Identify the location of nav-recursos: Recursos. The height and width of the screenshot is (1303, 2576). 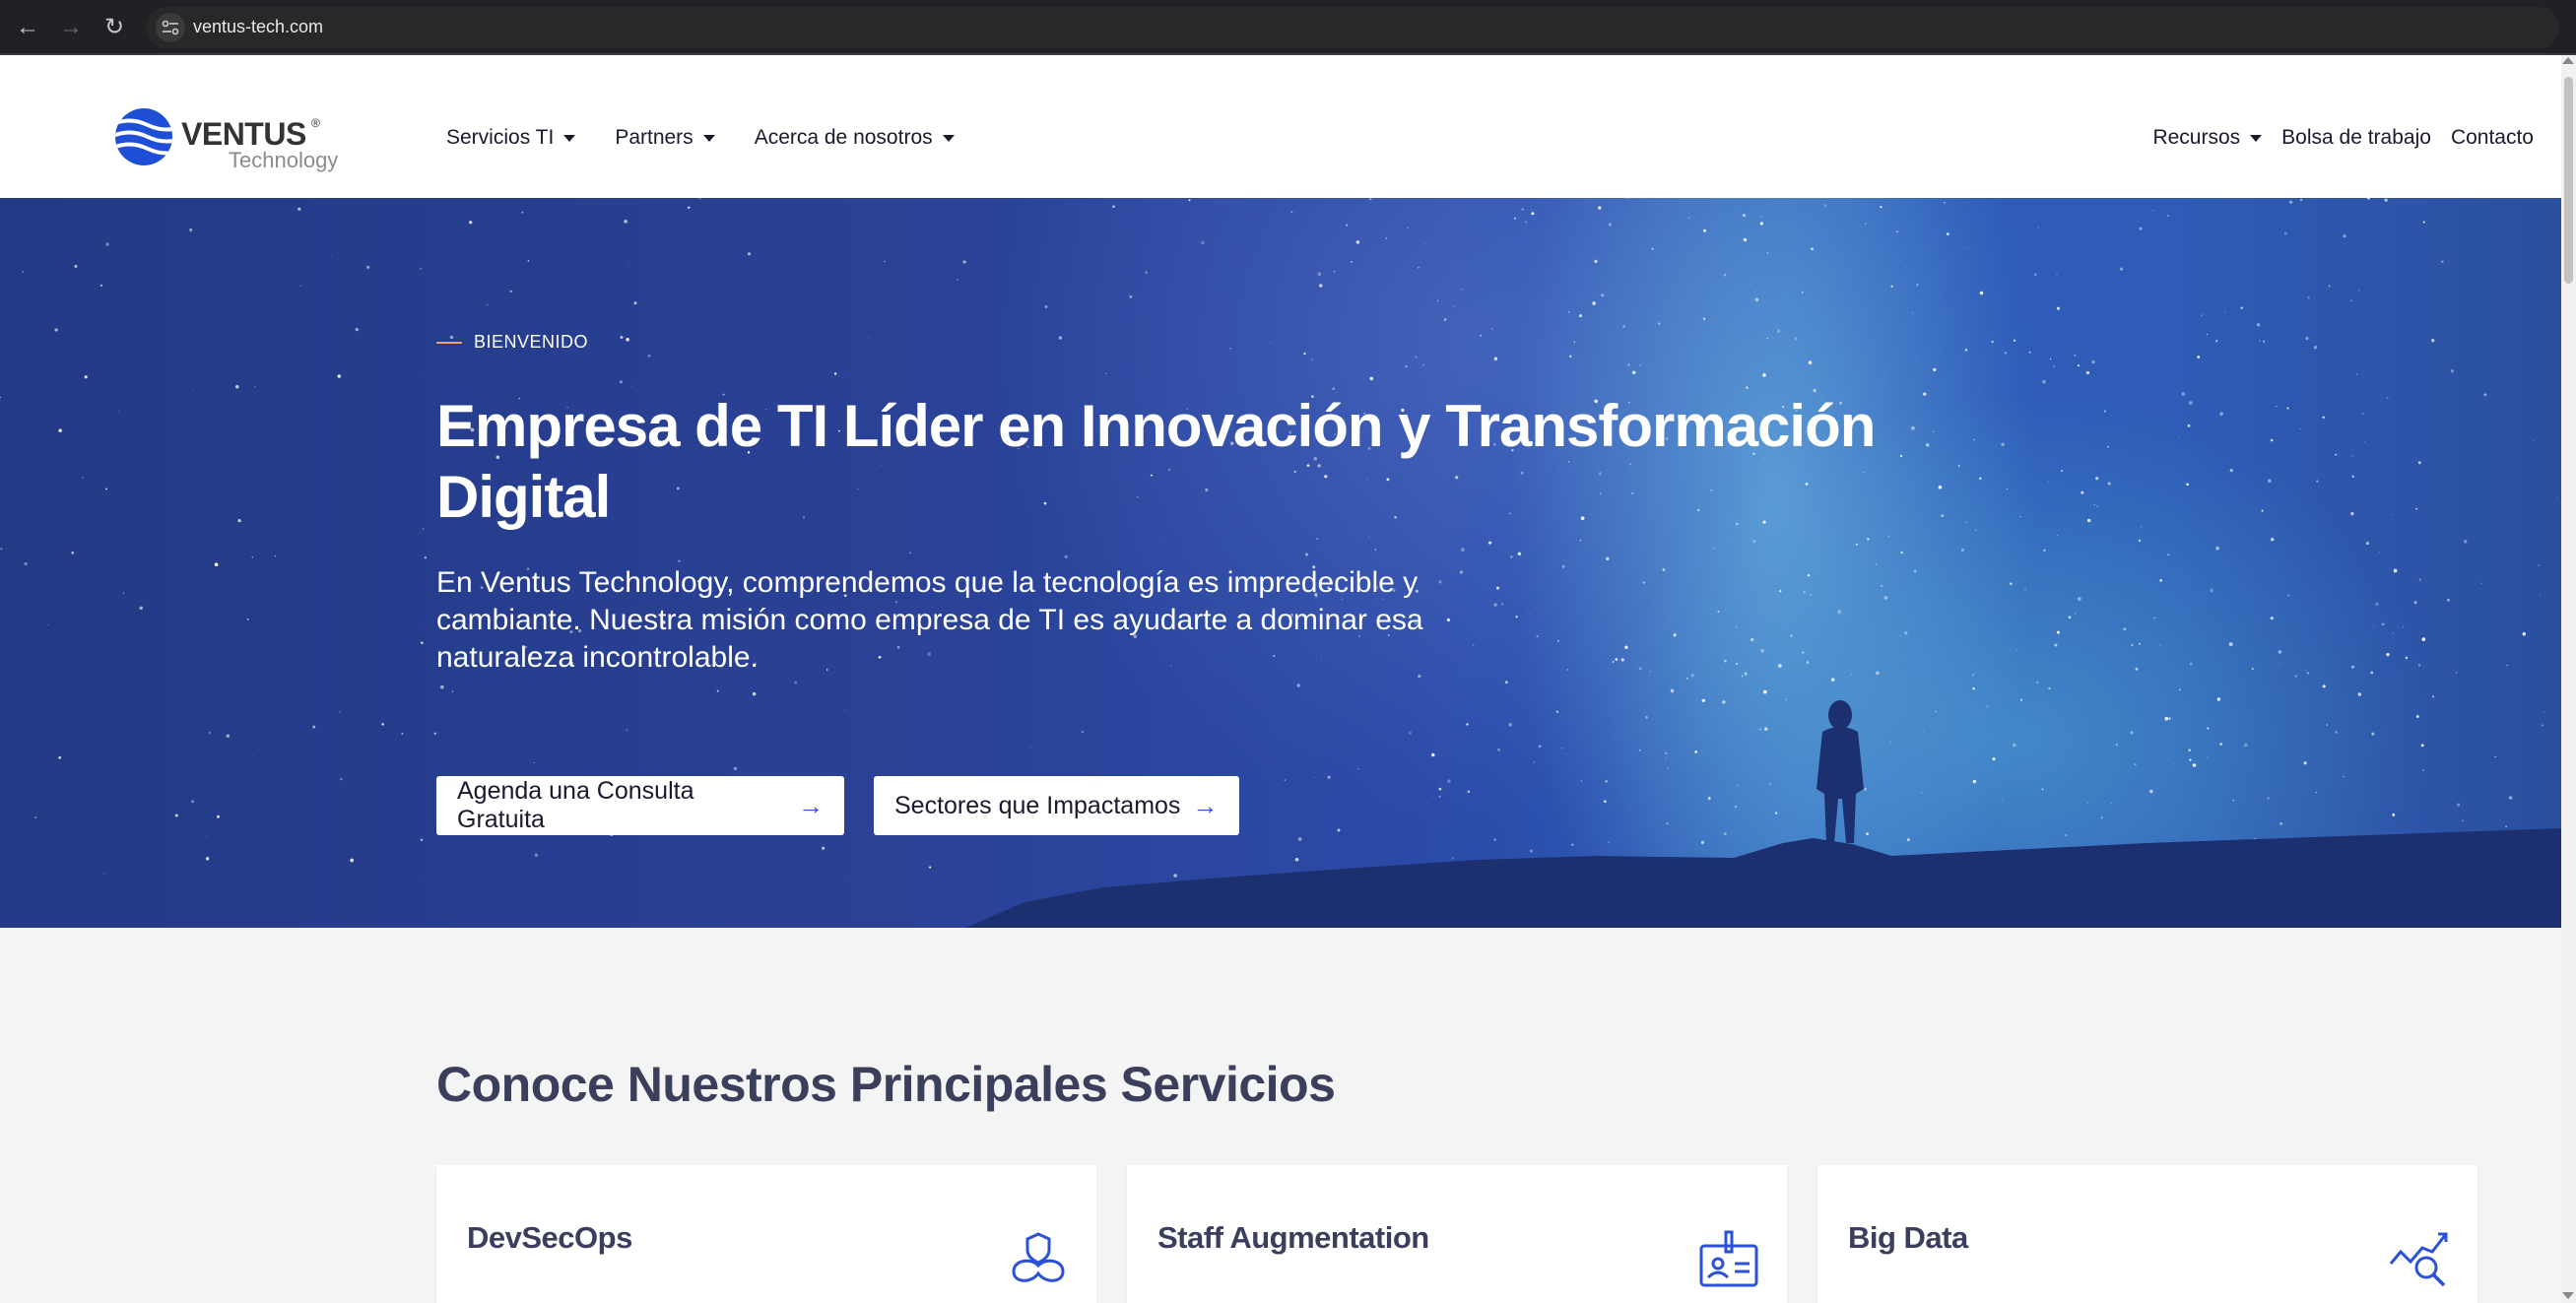
(2207, 138).